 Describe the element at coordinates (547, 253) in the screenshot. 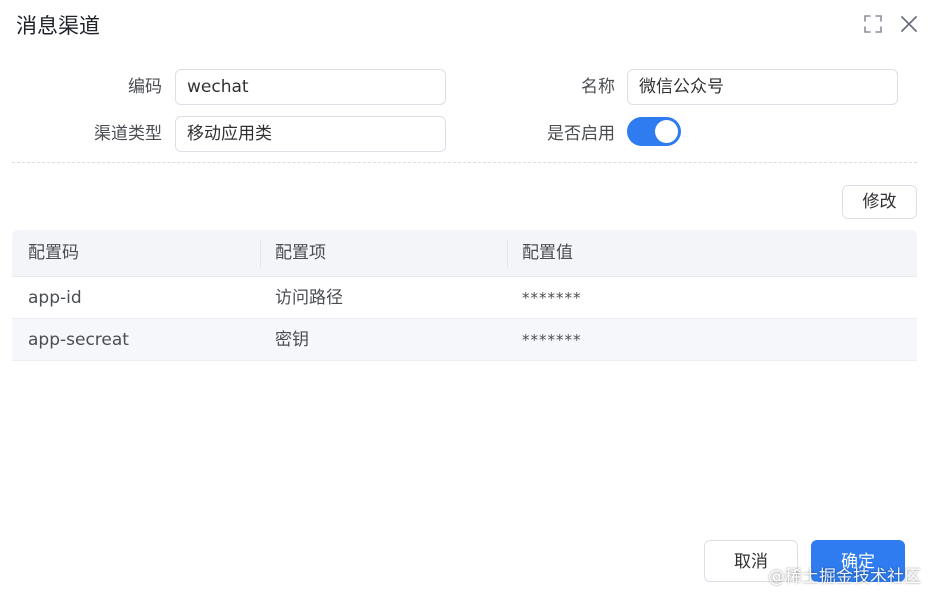

I see `header-config-value: 配置值` at that location.